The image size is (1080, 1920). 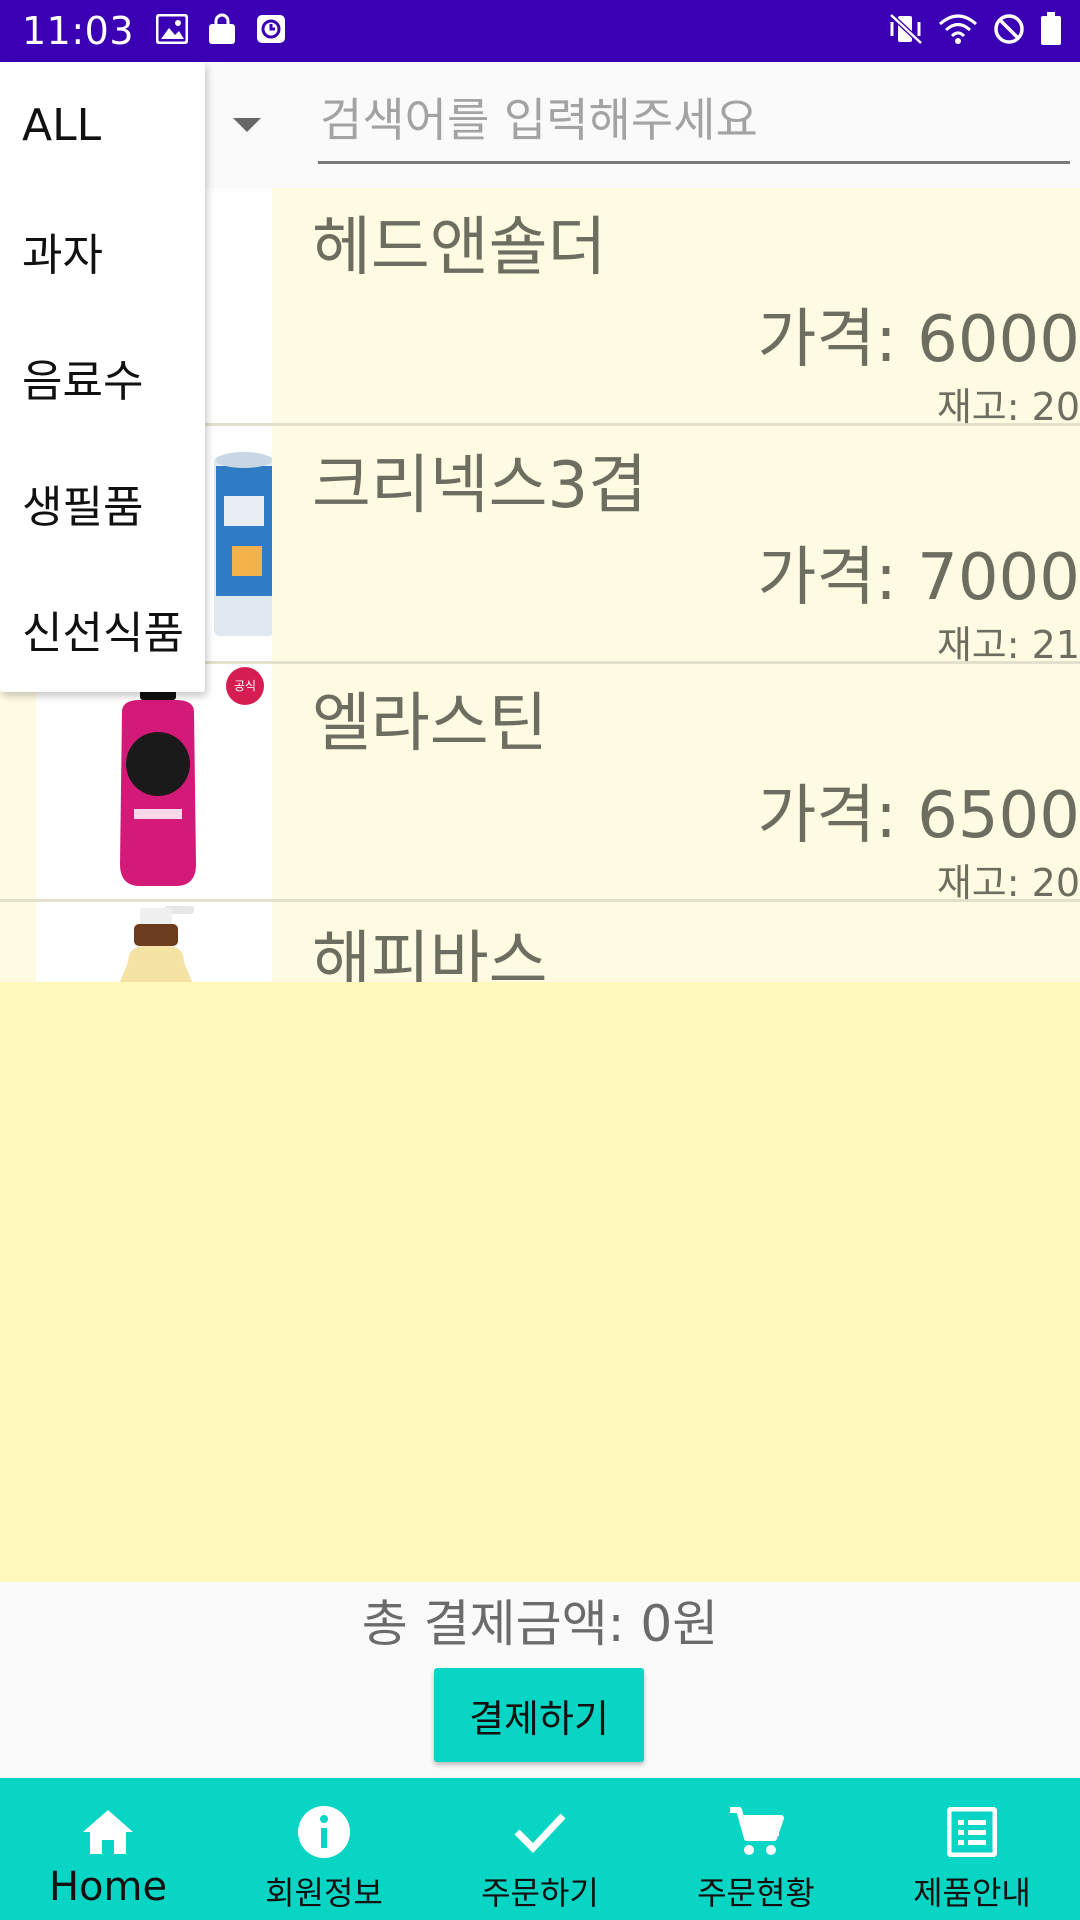 I want to click on total-amount: 총 결제금액: 0원, so click(x=540, y=1624).